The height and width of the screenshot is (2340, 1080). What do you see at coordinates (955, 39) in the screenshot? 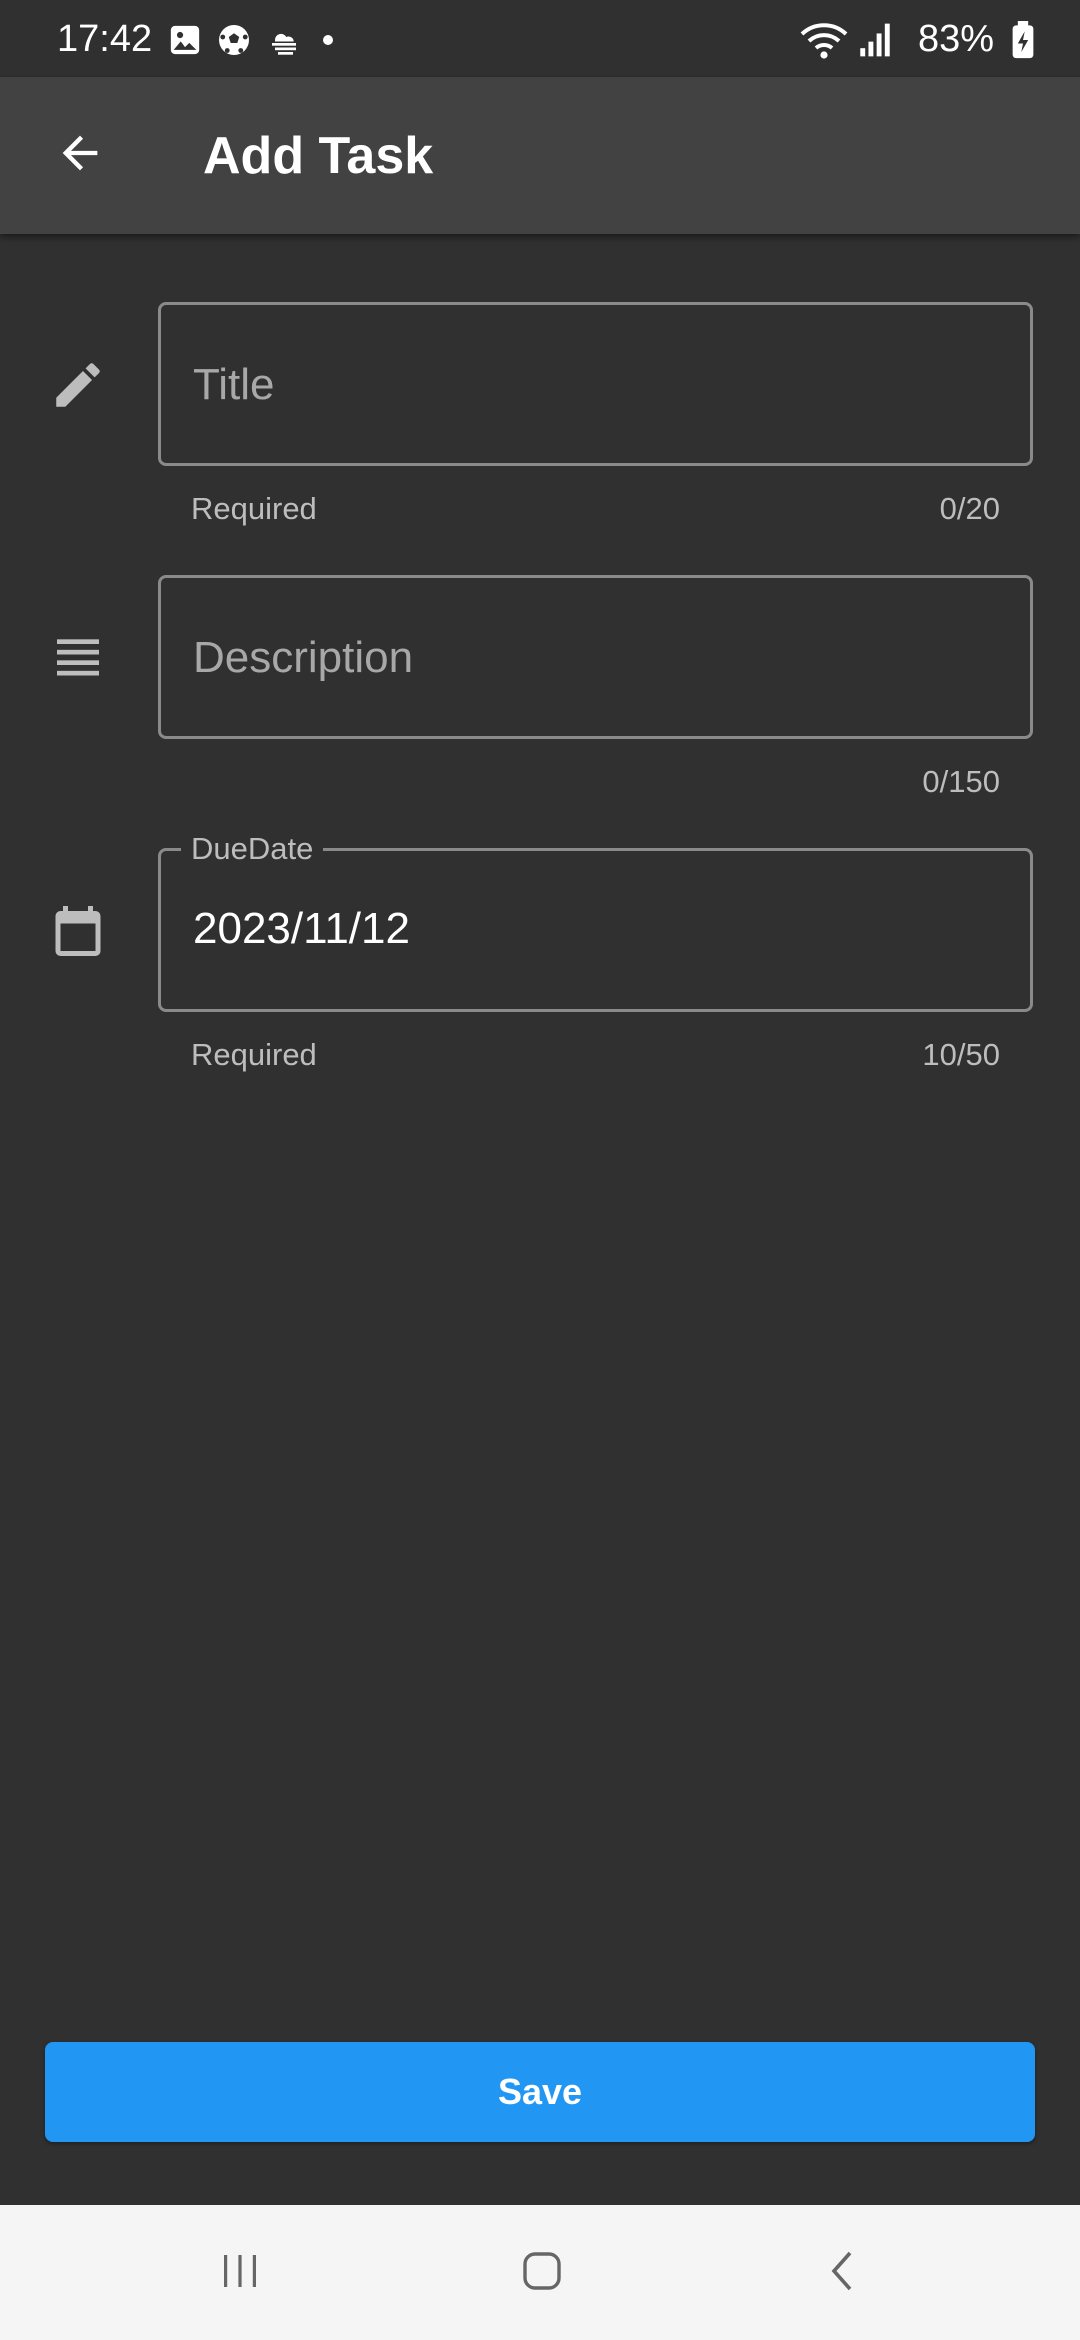
I see `battery-percent: 83%` at bounding box center [955, 39].